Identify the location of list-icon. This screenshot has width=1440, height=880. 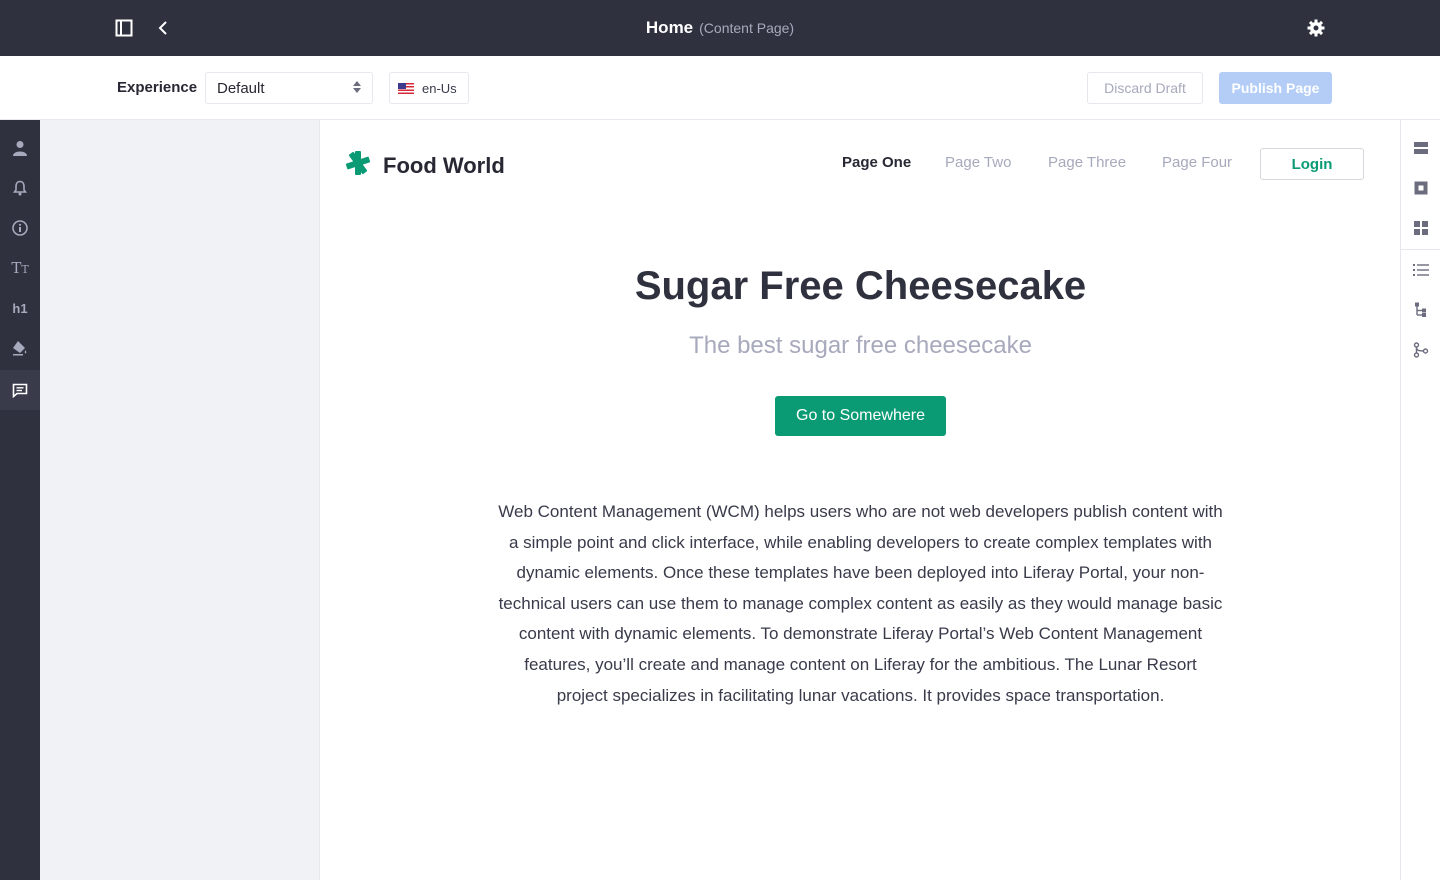
(1420, 270).